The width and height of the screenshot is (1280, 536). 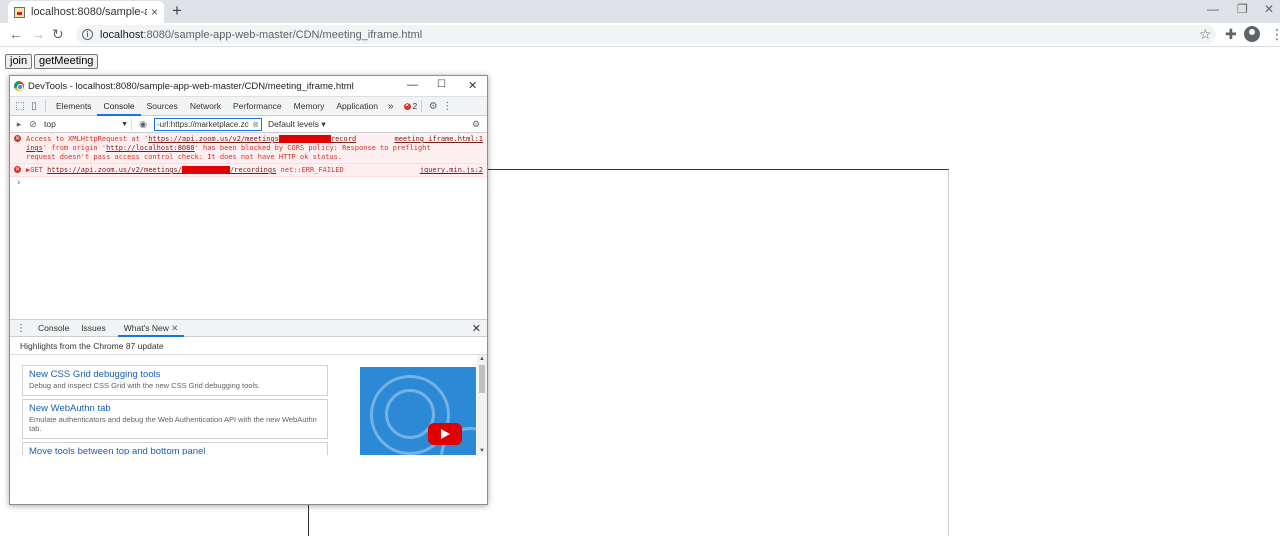 I want to click on profile-avatar-icon, so click(x=1252, y=34).